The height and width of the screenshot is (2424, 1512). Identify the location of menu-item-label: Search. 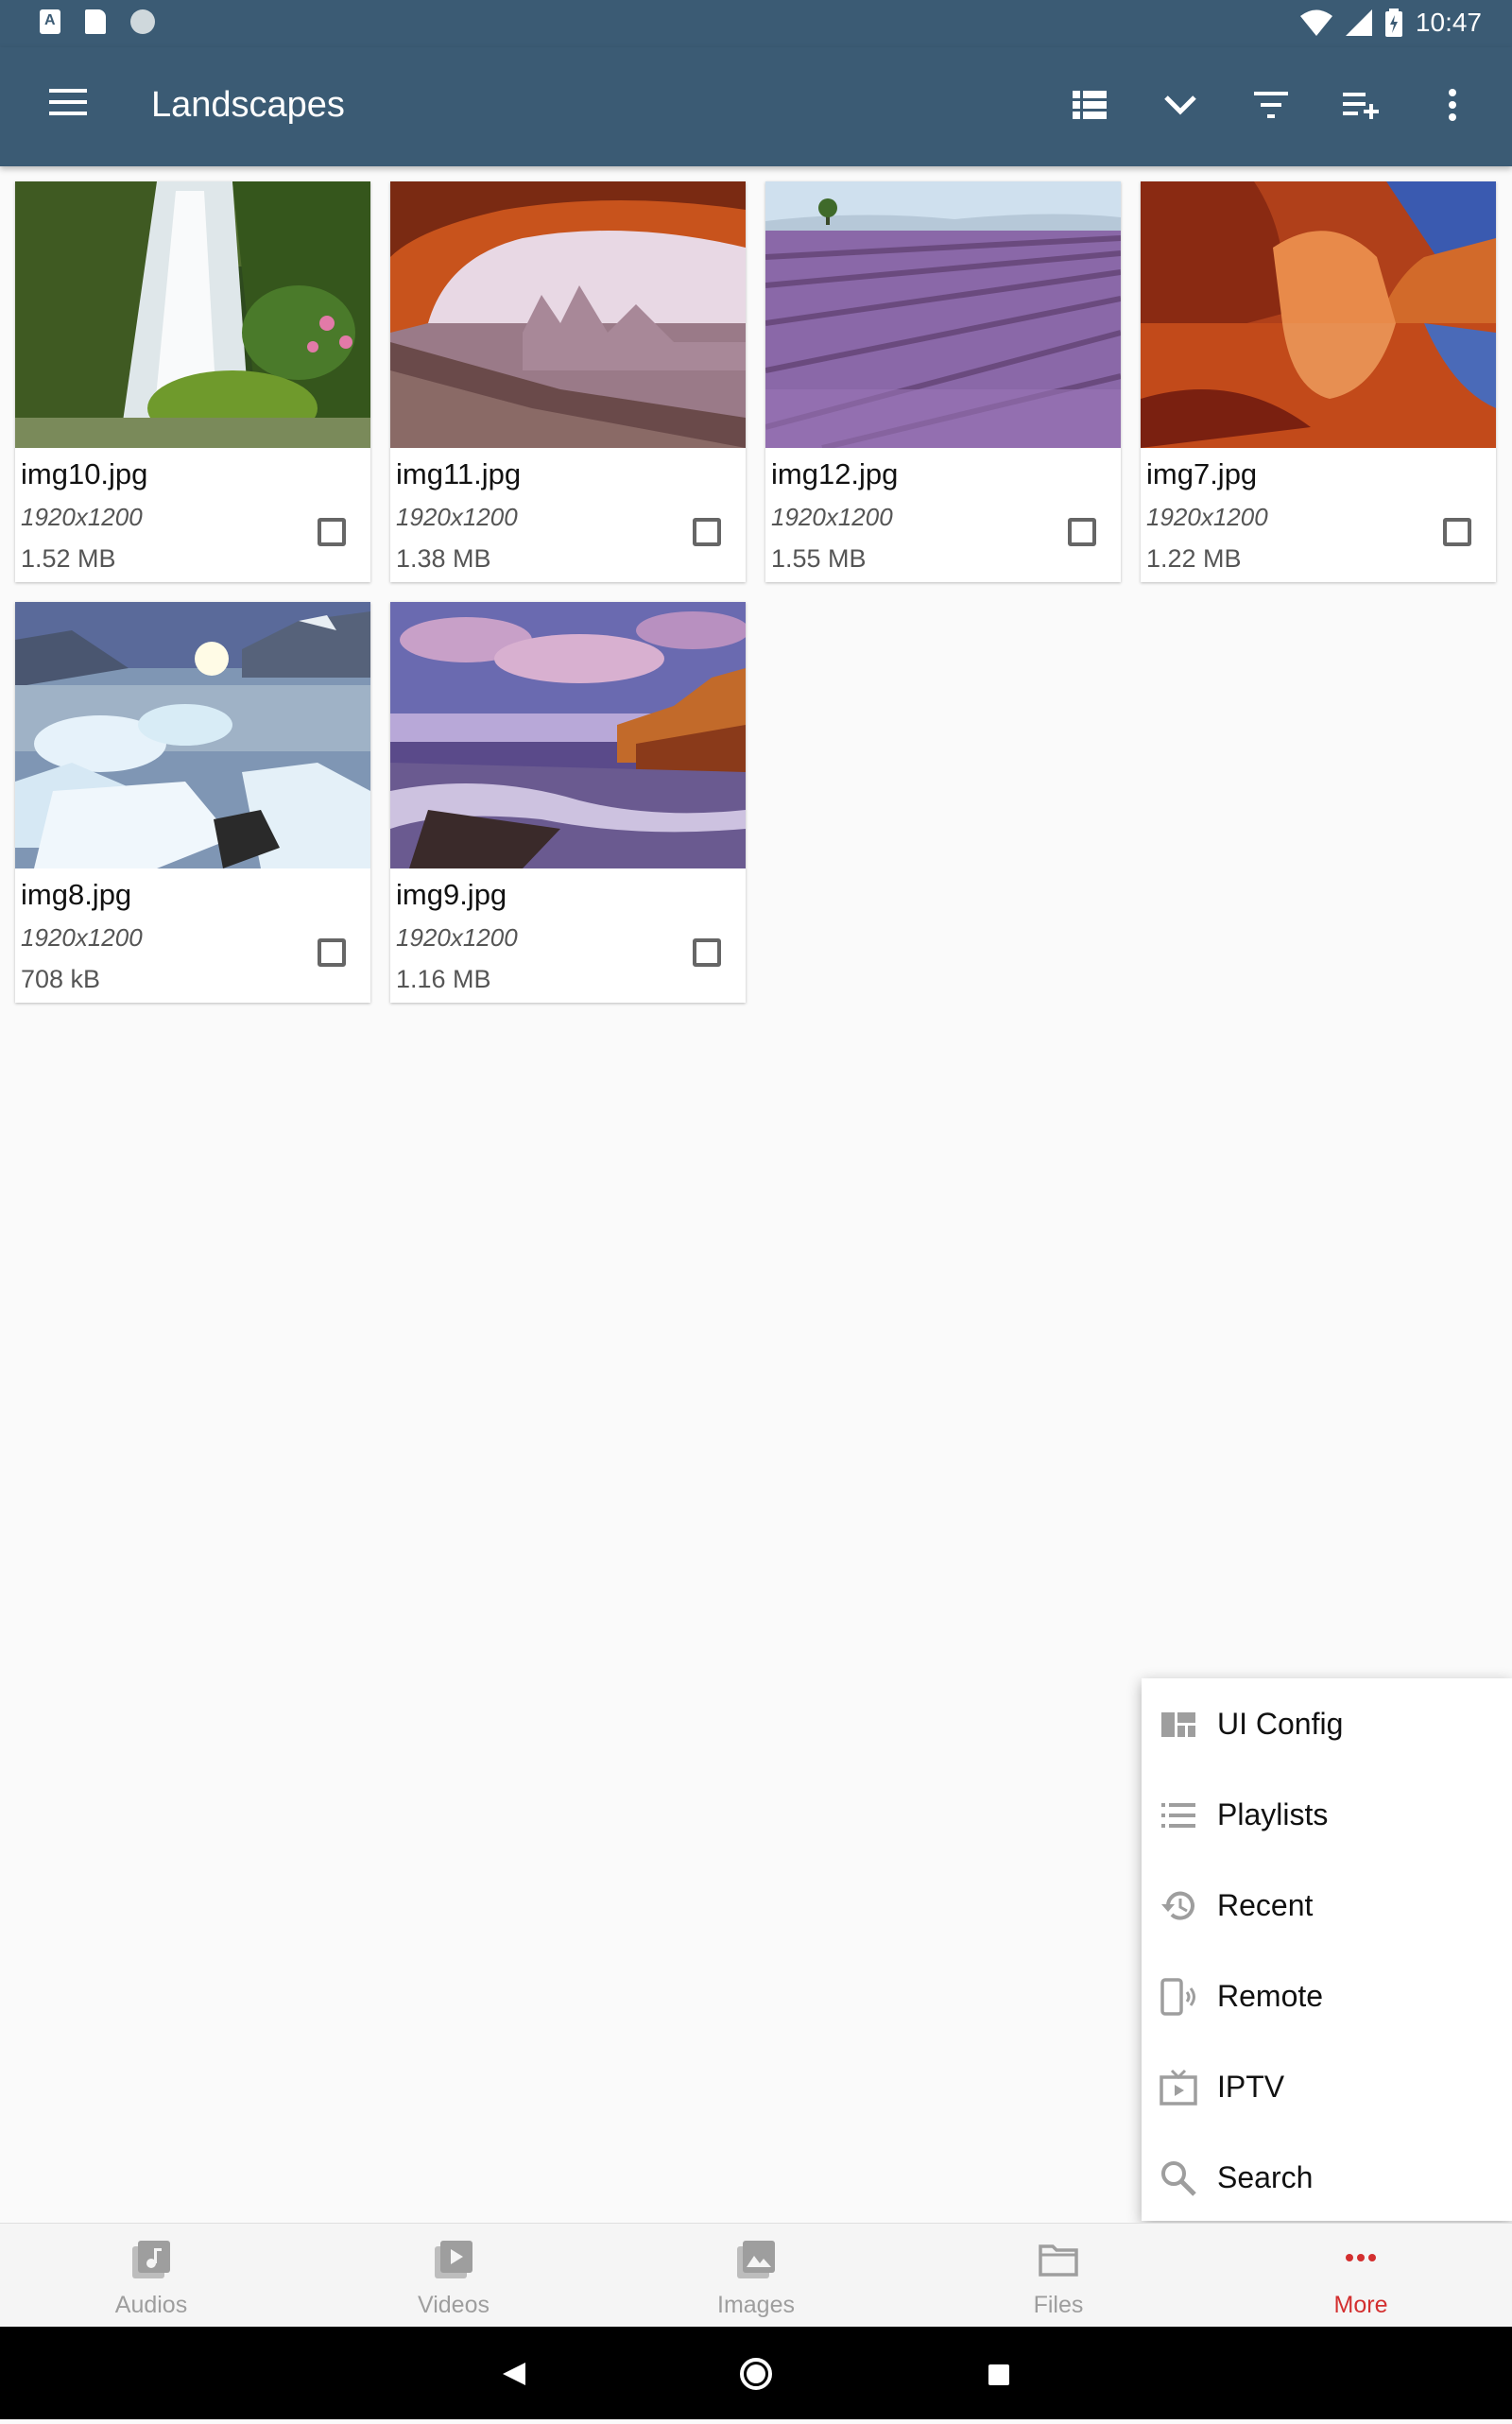
(1265, 2177).